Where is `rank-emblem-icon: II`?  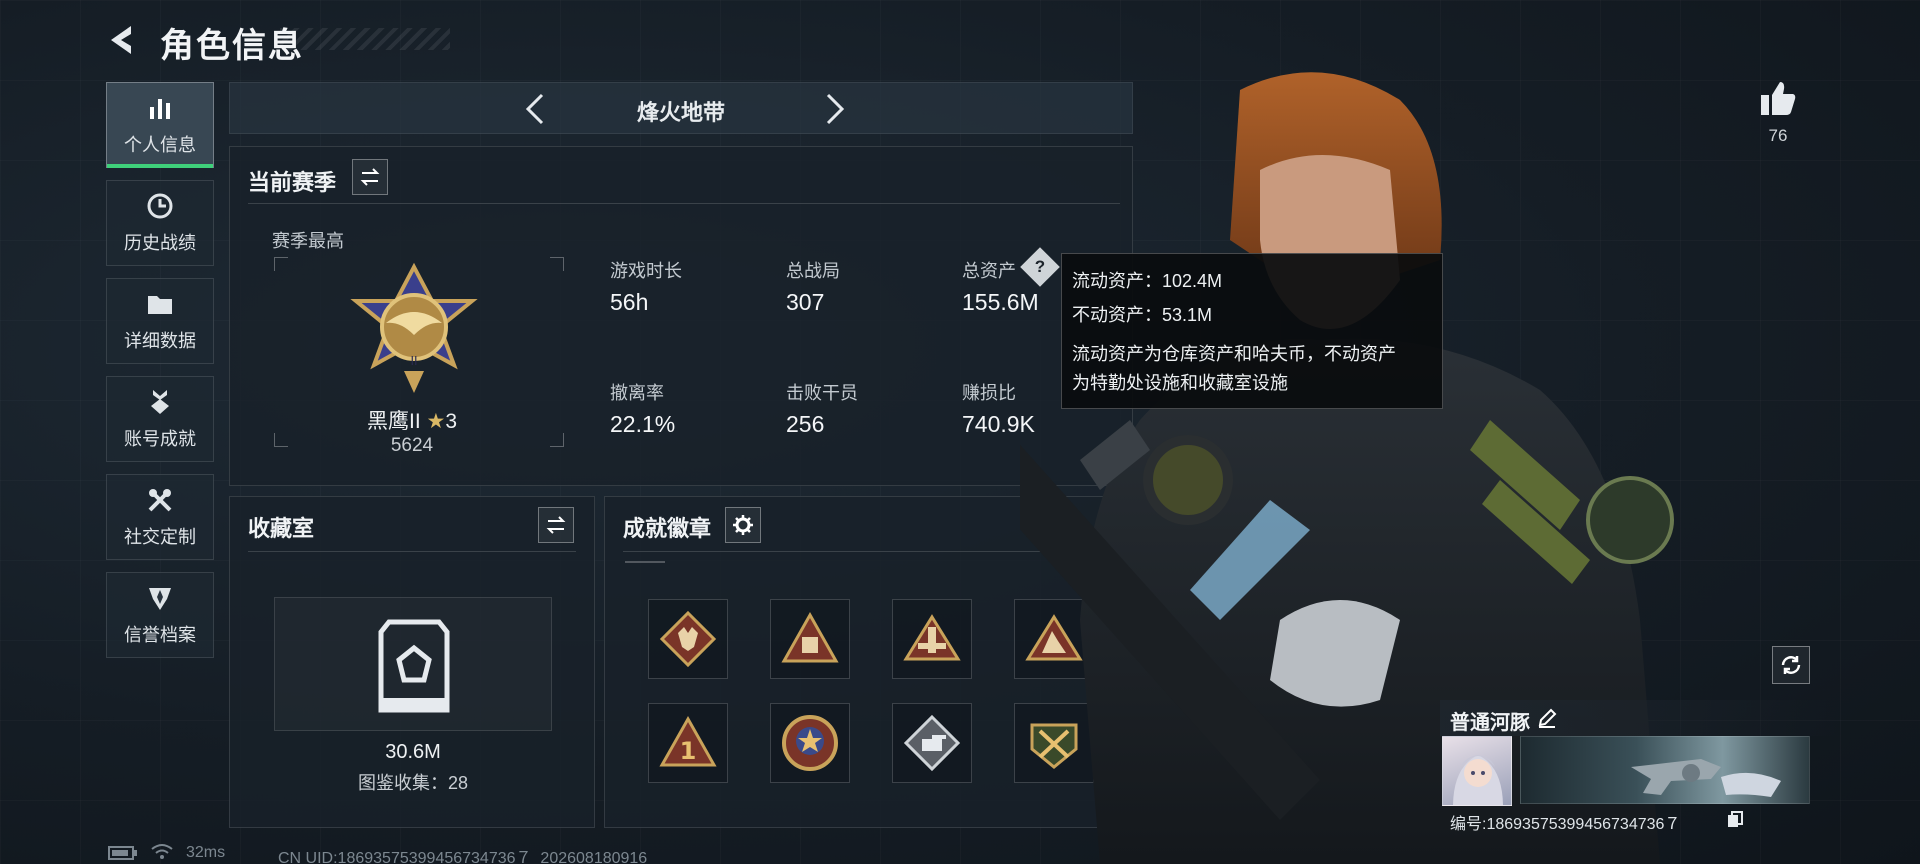 rank-emblem-icon: II is located at coordinates (414, 327).